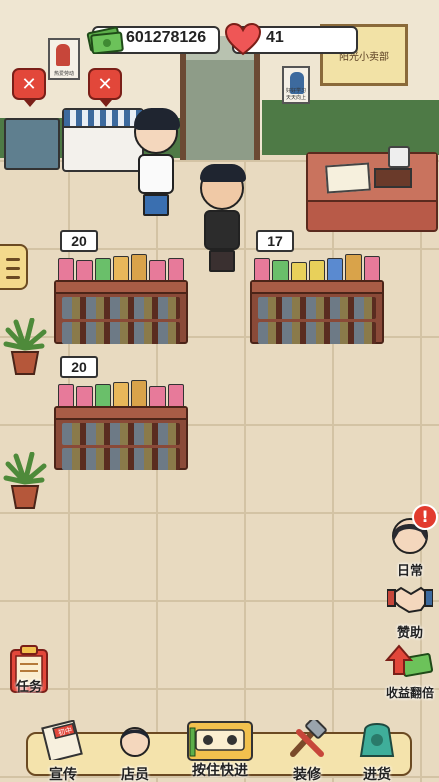 Image resolution: width=439 pixels, height=782 pixels. I want to click on nav-restock-button: 进货, so click(377, 751).